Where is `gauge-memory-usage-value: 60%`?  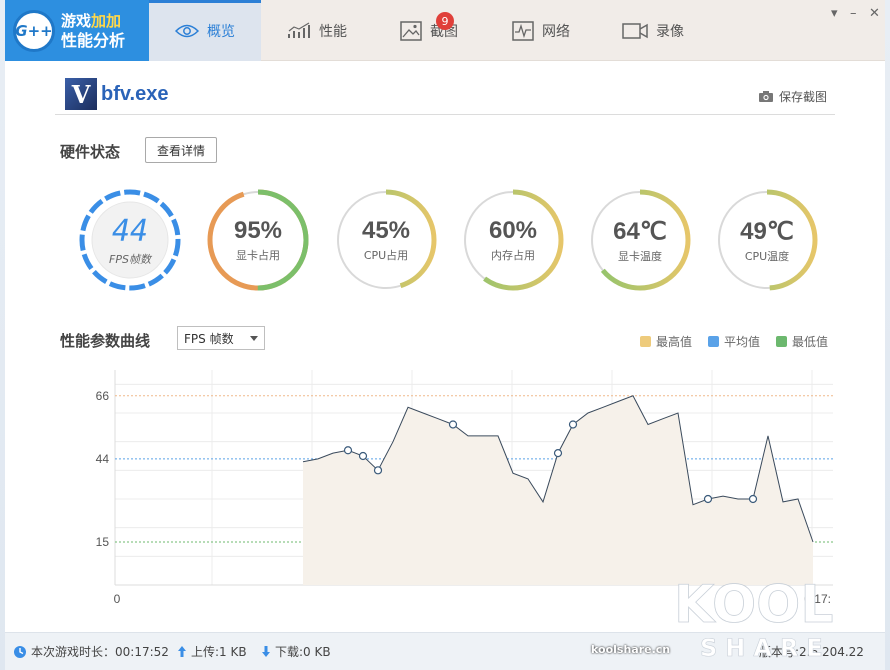
gauge-memory-usage-value: 60% is located at coordinates (513, 230).